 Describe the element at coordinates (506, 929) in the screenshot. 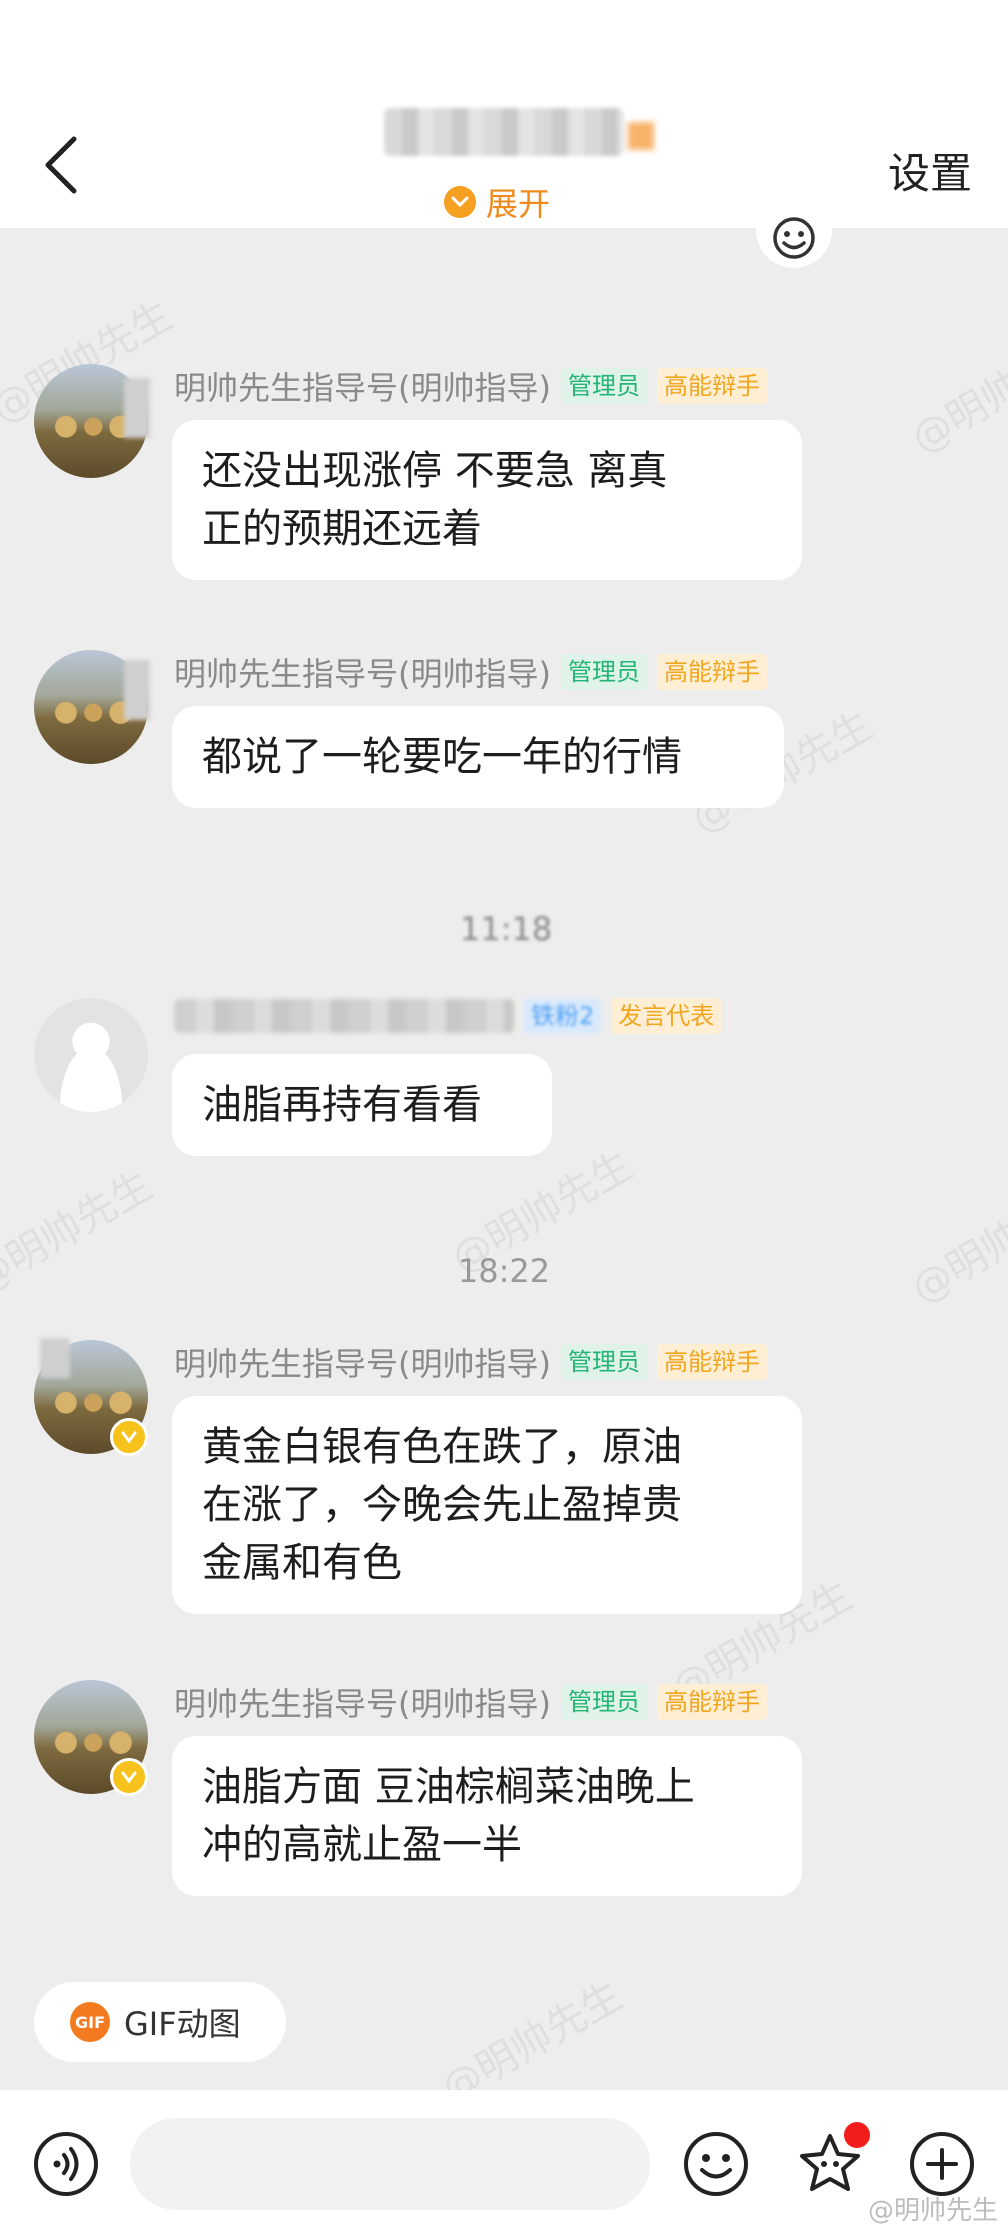

I see `blurred-timestamp: 11:18` at that location.